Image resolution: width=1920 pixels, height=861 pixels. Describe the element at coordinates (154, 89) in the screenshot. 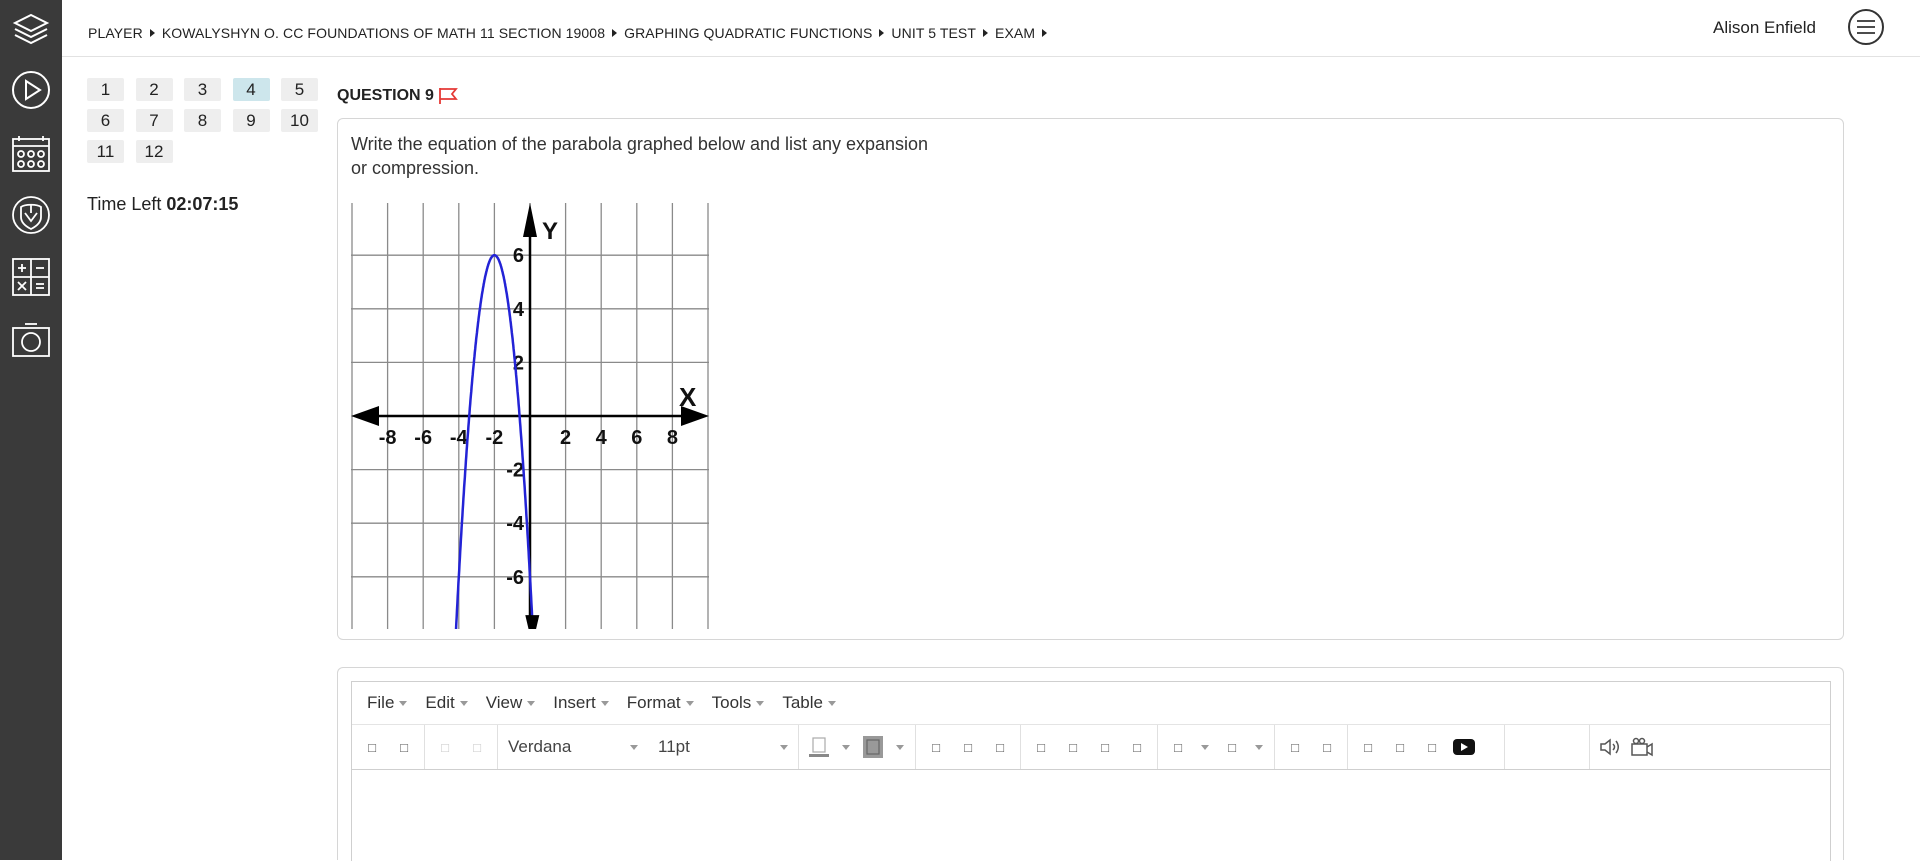

I see `question-nav-2: 2` at that location.